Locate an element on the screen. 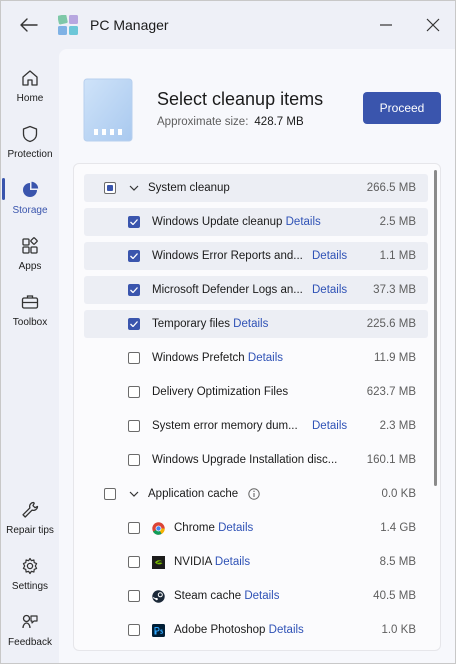  list-item: Delivery Optimization Files 623.7 MB is located at coordinates (256, 392).